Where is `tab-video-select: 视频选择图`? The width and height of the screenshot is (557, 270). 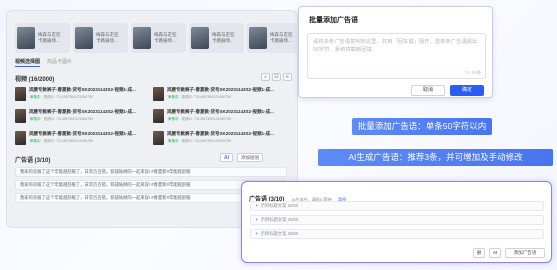 tab-video-select: 视频选择图 is located at coordinates (28, 62).